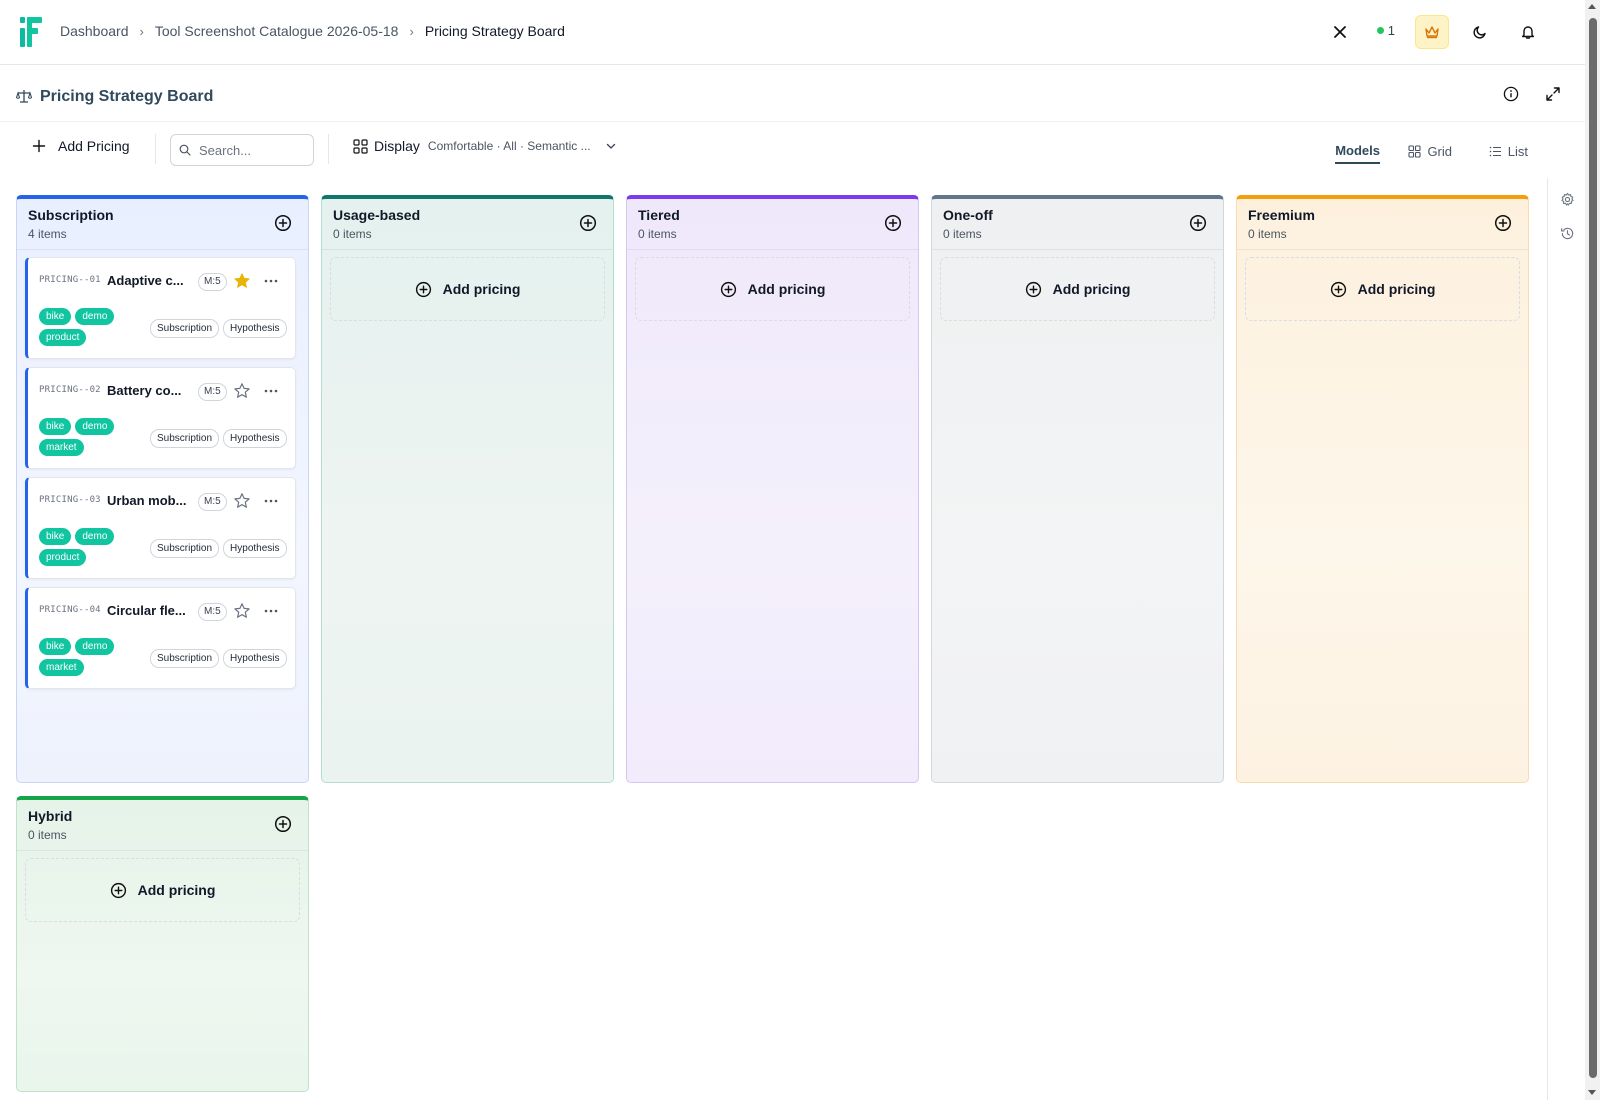 The image size is (1600, 1100). Describe the element at coordinates (772, 489) in the screenshot. I see `column-tiered: Tiered 0 items Add pricing` at that location.